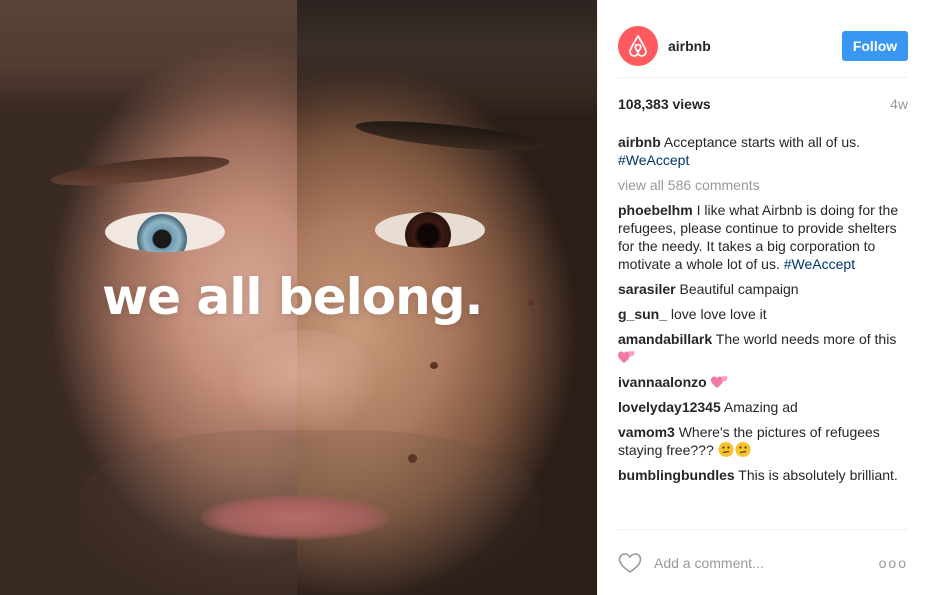 This screenshot has height=595, width=929. Describe the element at coordinates (646, 432) in the screenshot. I see `comment-username: vamom3` at that location.